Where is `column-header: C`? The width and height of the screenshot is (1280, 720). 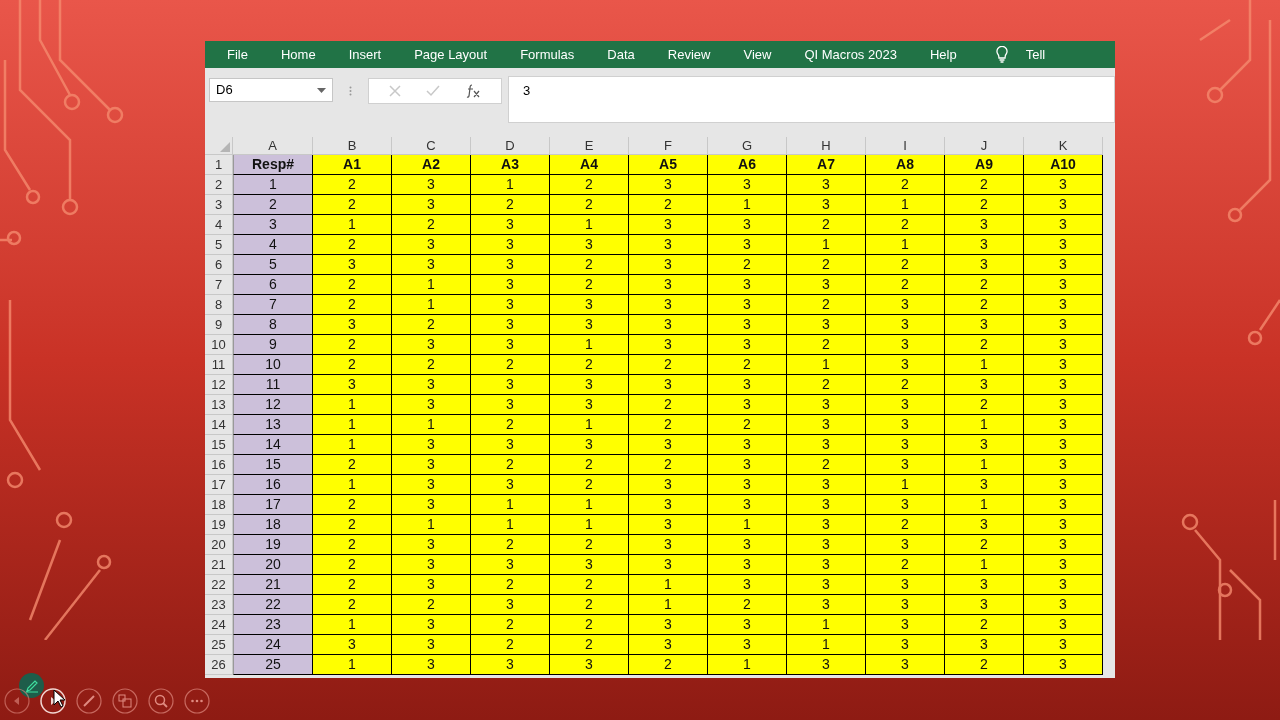 column-header: C is located at coordinates (431, 146).